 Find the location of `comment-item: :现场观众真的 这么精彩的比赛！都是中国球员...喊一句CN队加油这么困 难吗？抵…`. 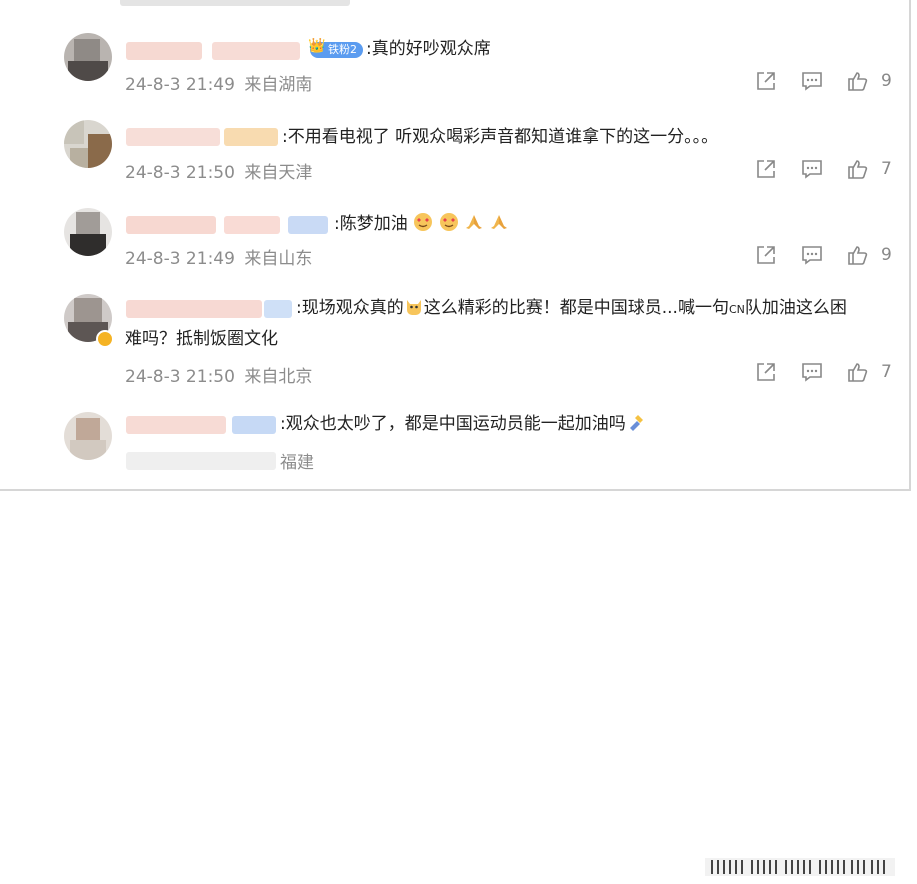

comment-item: :现场观众真的 这么精彩的比赛！都是中国球员...喊一句CN队加油这么困 难吗？抵… is located at coordinates (454, 338).